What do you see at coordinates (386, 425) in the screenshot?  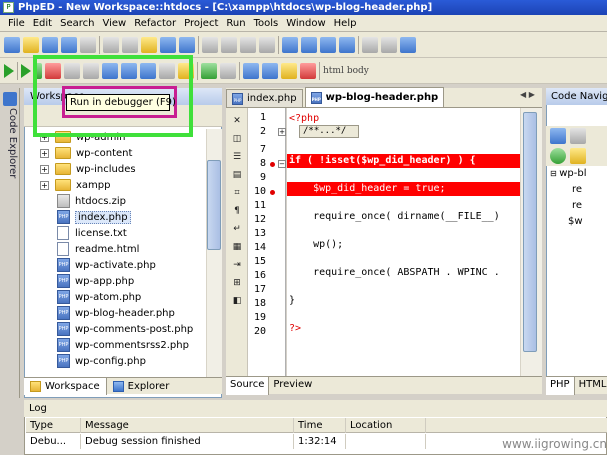 I see `column-location: Location` at bounding box center [386, 425].